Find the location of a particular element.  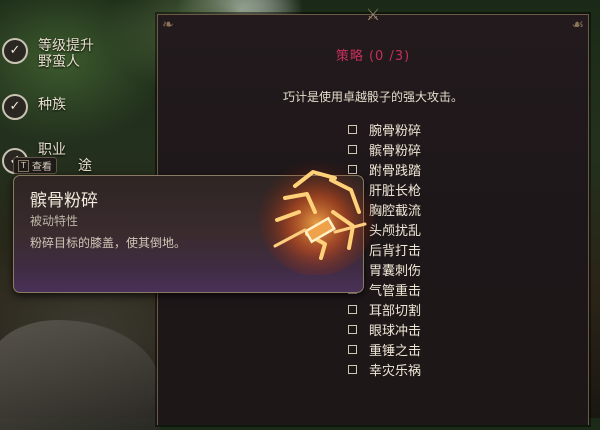

step-race: ✓ 种族 is located at coordinates (33, 107).